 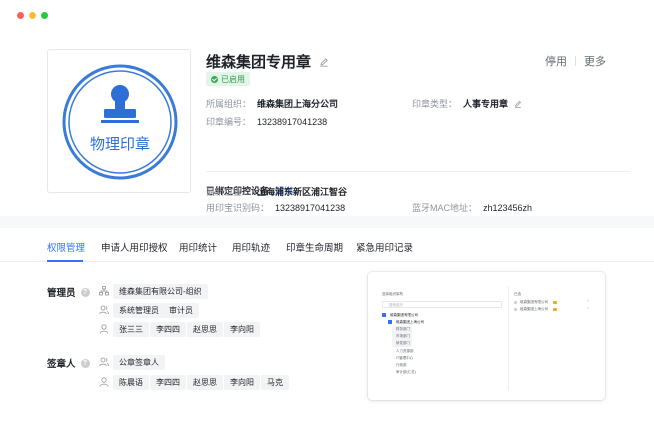 I want to click on tab-applicant-auth: 申请人用印授权, so click(x=134, y=247).